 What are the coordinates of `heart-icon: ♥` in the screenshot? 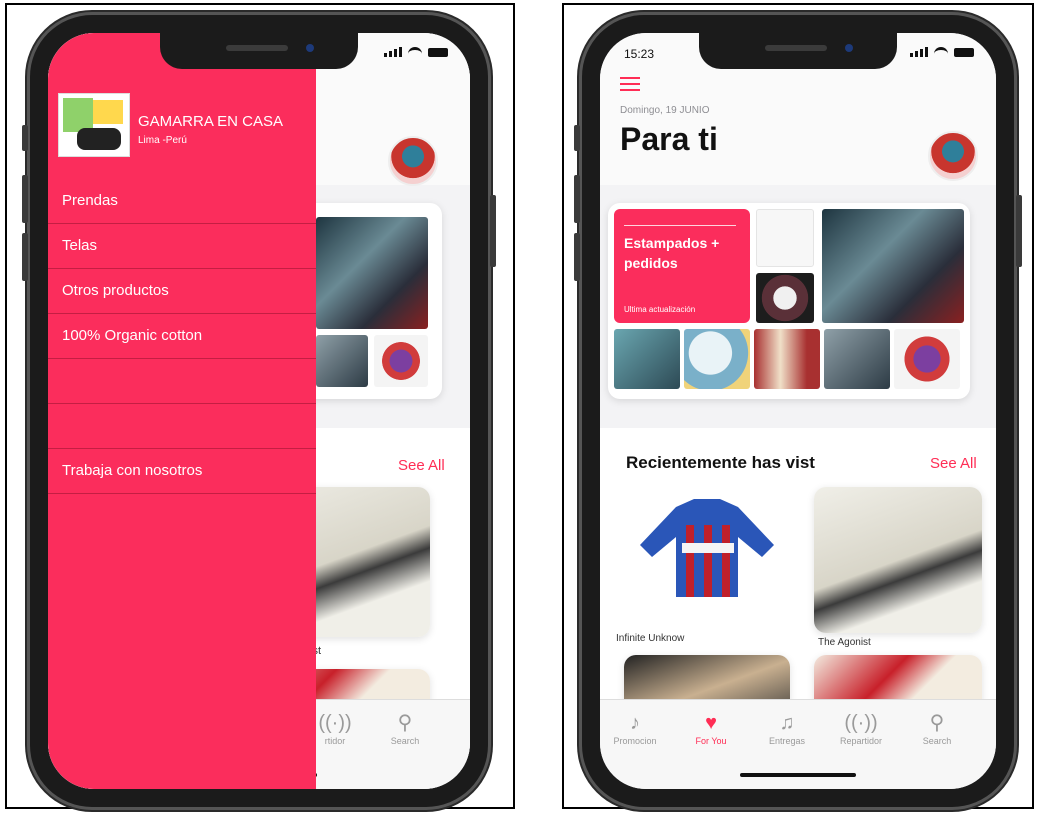 It's located at (711, 723).